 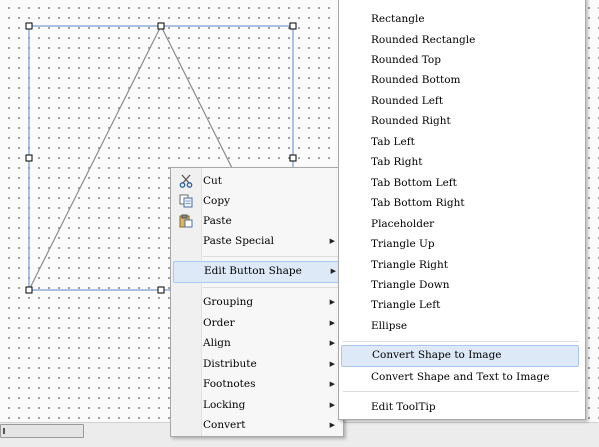 What do you see at coordinates (461, 285) in the screenshot?
I see `submenu-item-triangle-down: Triangle Down` at bounding box center [461, 285].